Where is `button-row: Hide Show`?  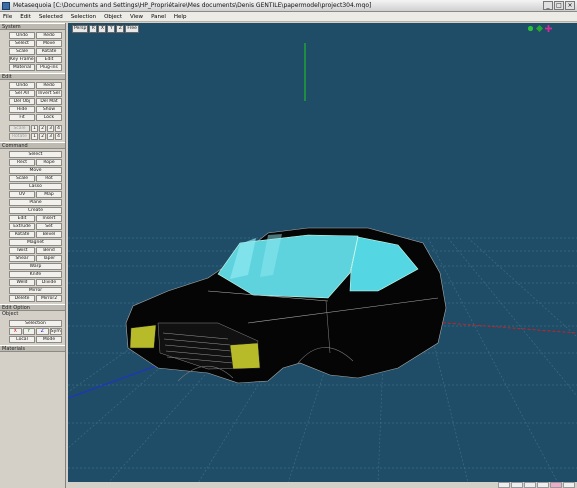
button-row: Hide Show is located at coordinates (35, 109).